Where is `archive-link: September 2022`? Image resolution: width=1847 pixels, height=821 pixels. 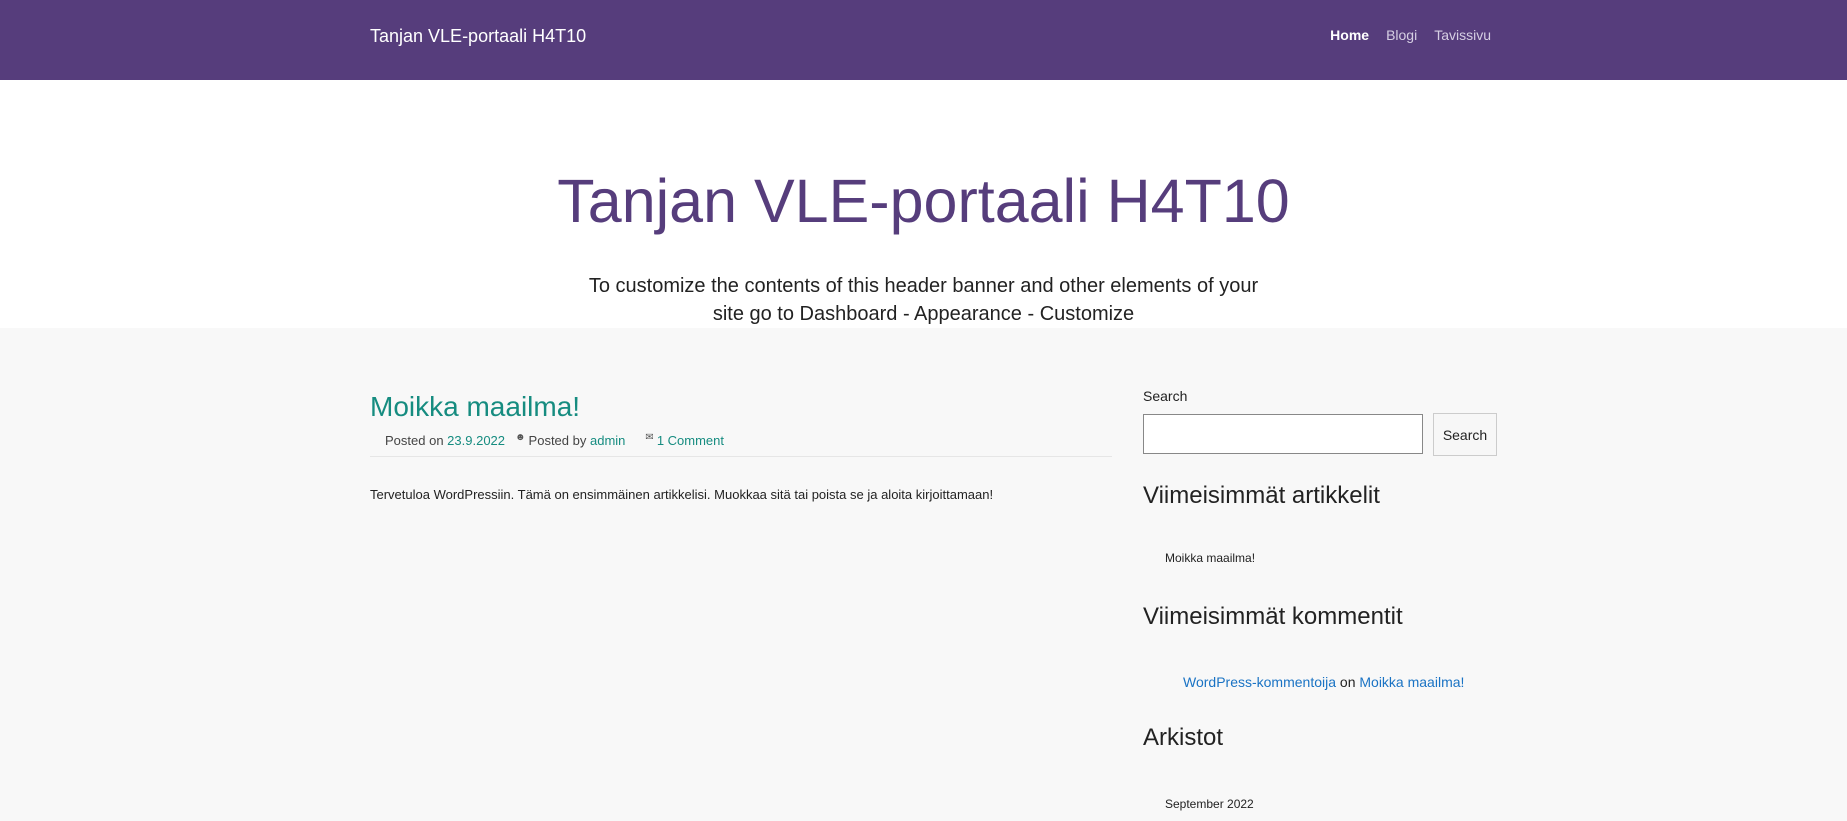 archive-link: September 2022 is located at coordinates (1209, 804).